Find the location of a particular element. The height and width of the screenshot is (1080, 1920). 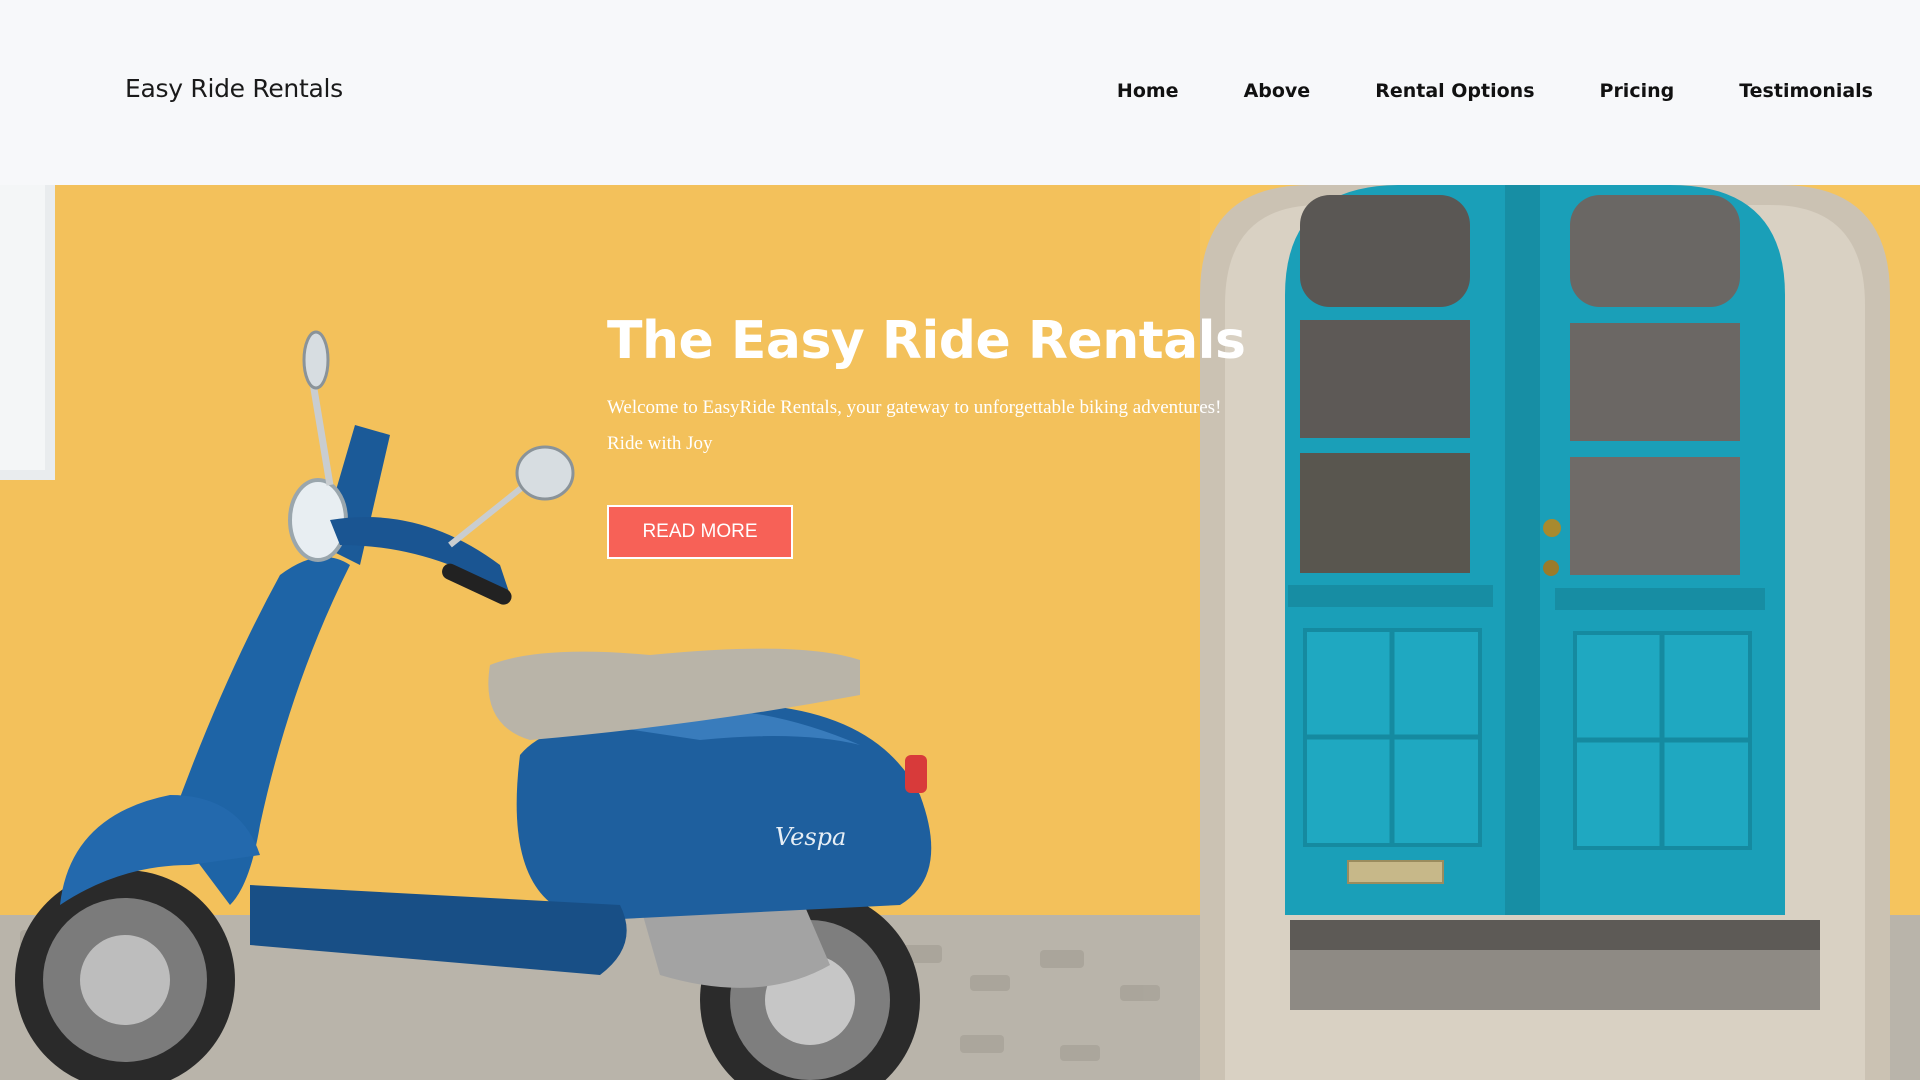

read-more-button: READ MORE is located at coordinates (700, 532).